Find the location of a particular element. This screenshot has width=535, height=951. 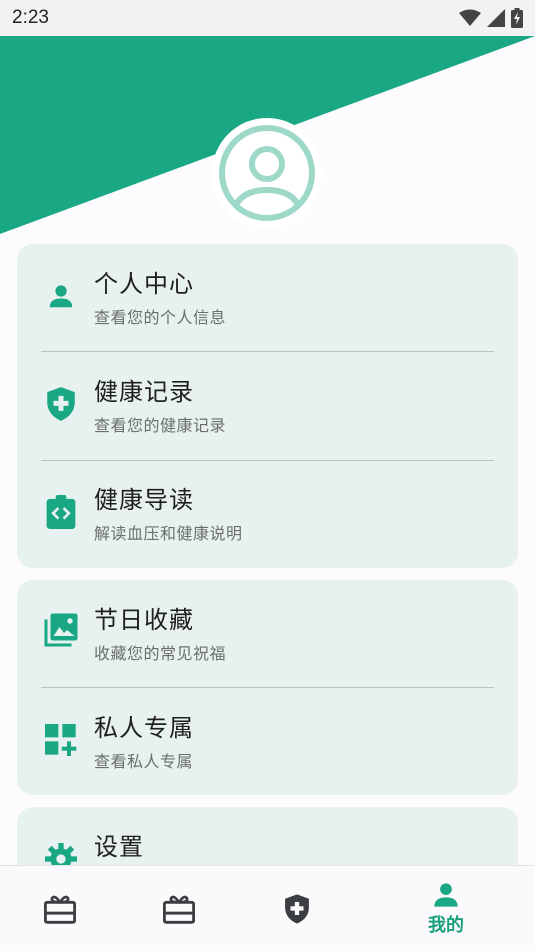

nav-label-mine: 我的 is located at coordinates (446, 925).